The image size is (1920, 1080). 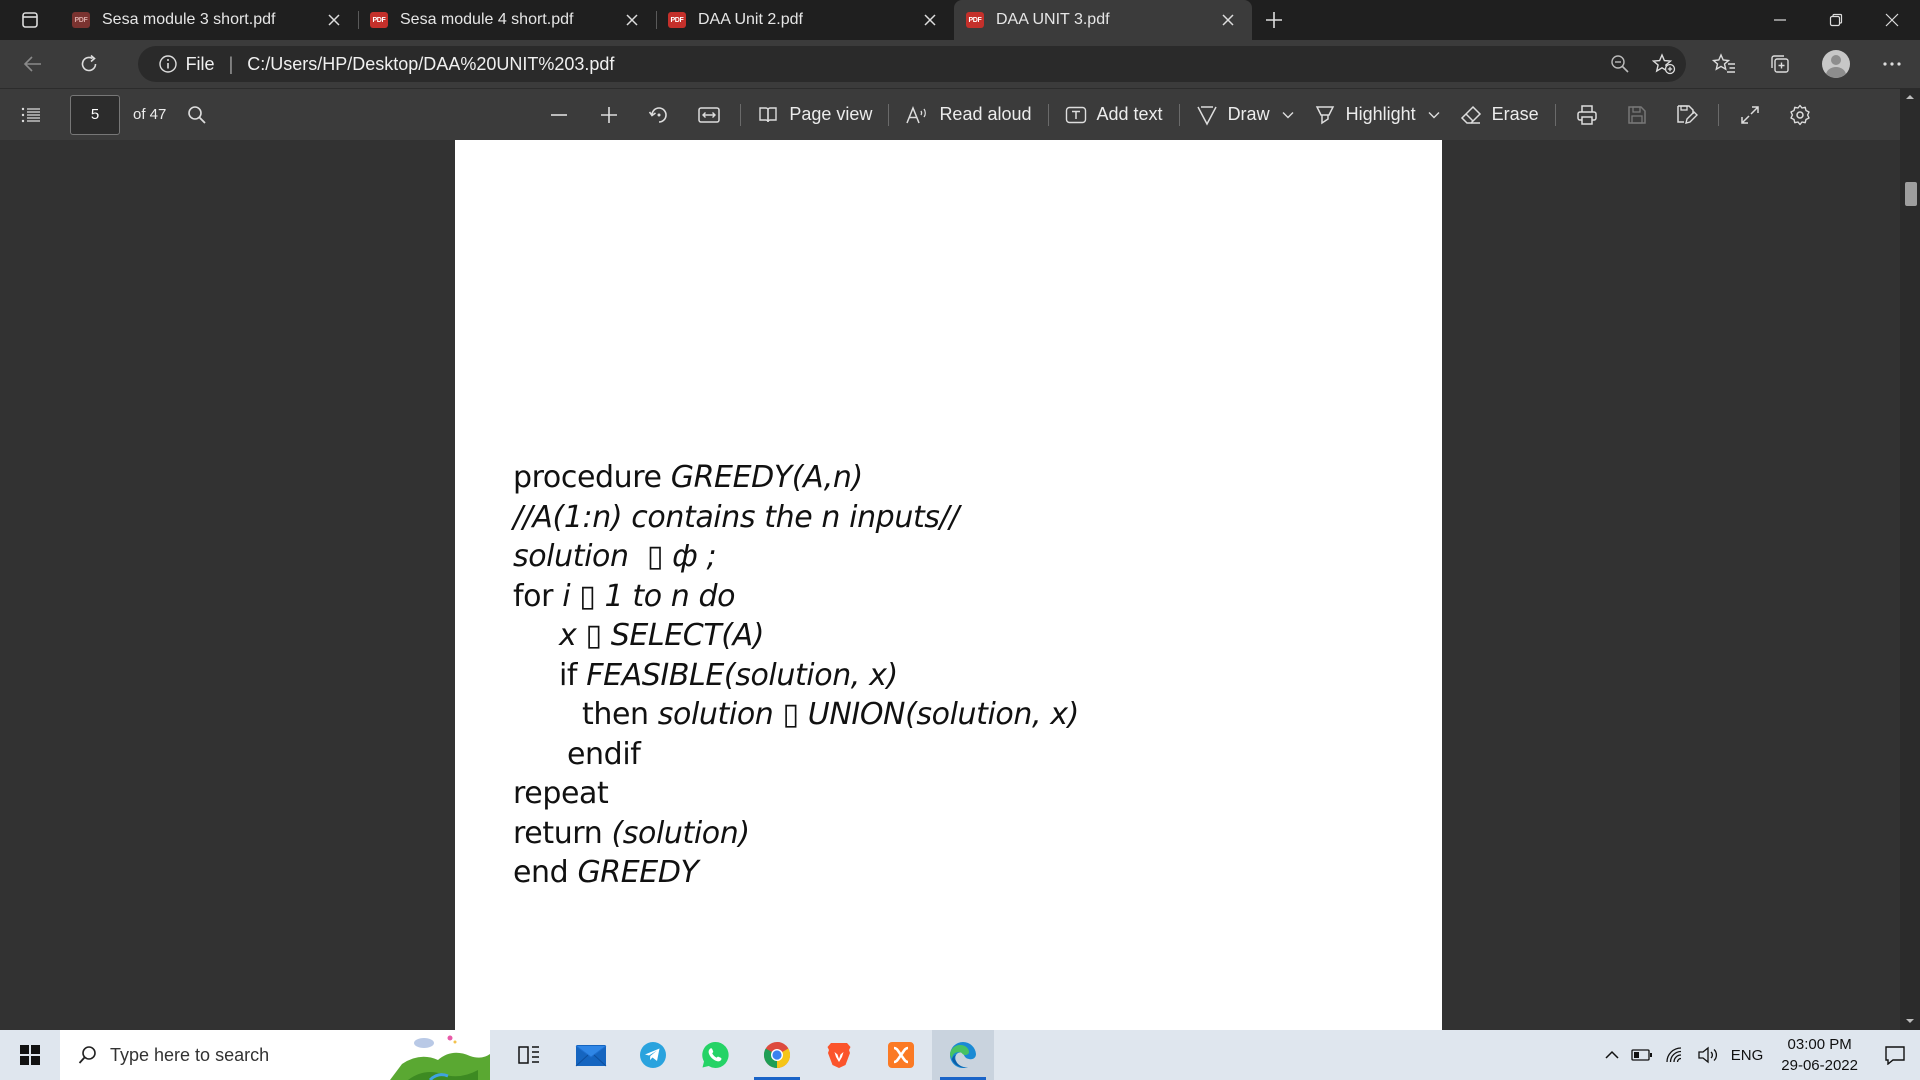 I want to click on taskbar-search-box: Type here to search, so click(x=275, y=1055).